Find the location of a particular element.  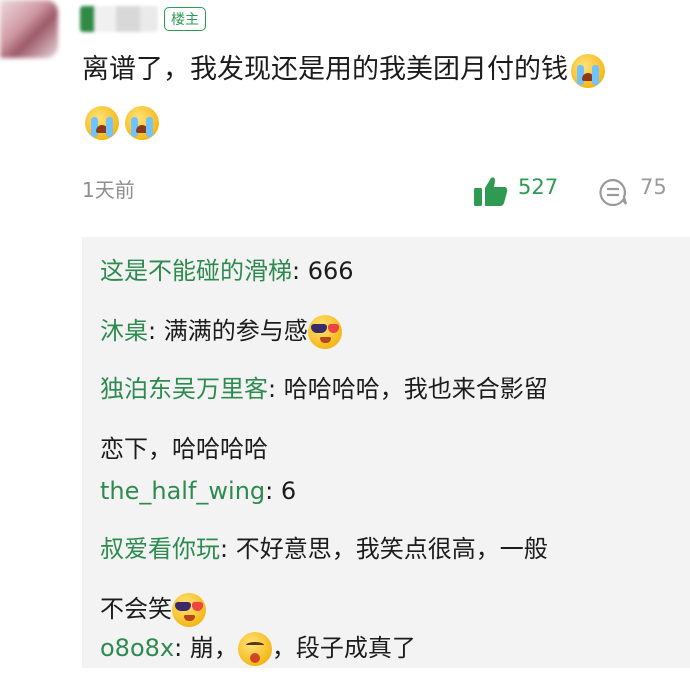

thumbs-up-icon is located at coordinates (491, 191).